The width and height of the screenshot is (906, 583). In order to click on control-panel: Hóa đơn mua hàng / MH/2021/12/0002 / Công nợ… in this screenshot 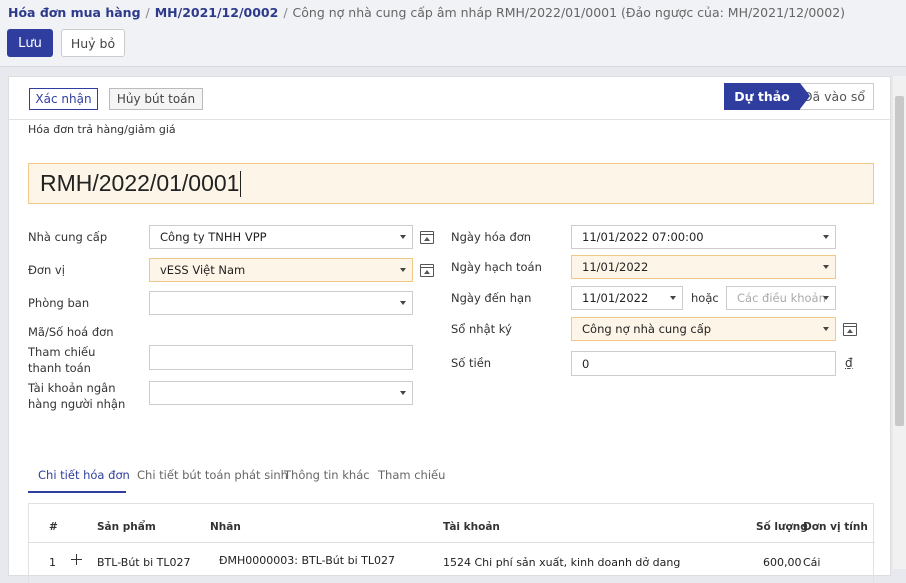, I will do `click(453, 33)`.